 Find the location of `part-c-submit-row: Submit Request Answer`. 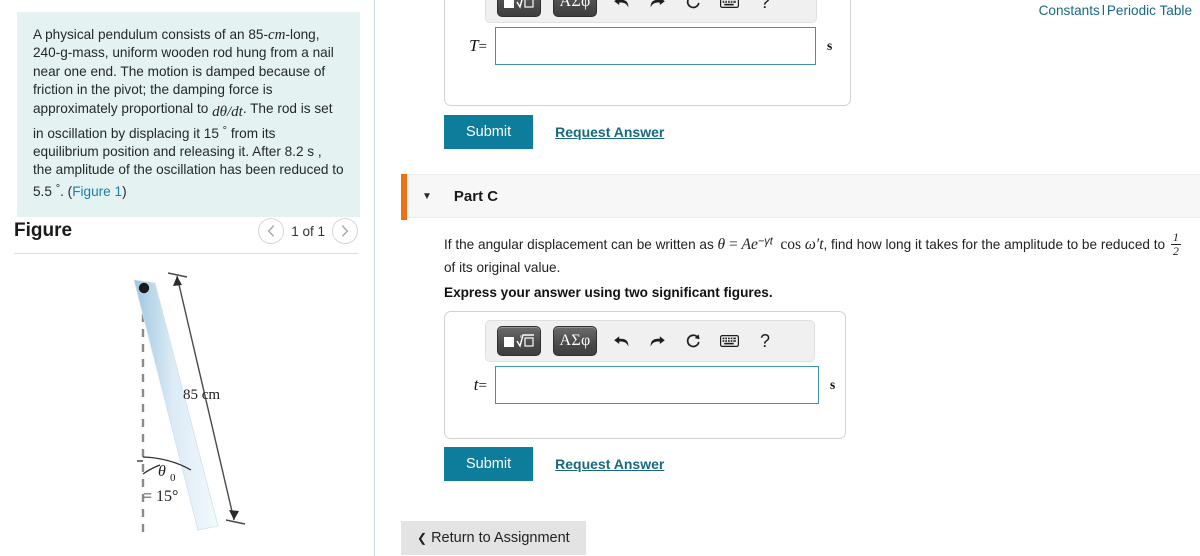

part-c-submit-row: Submit Request Answer is located at coordinates (554, 464).